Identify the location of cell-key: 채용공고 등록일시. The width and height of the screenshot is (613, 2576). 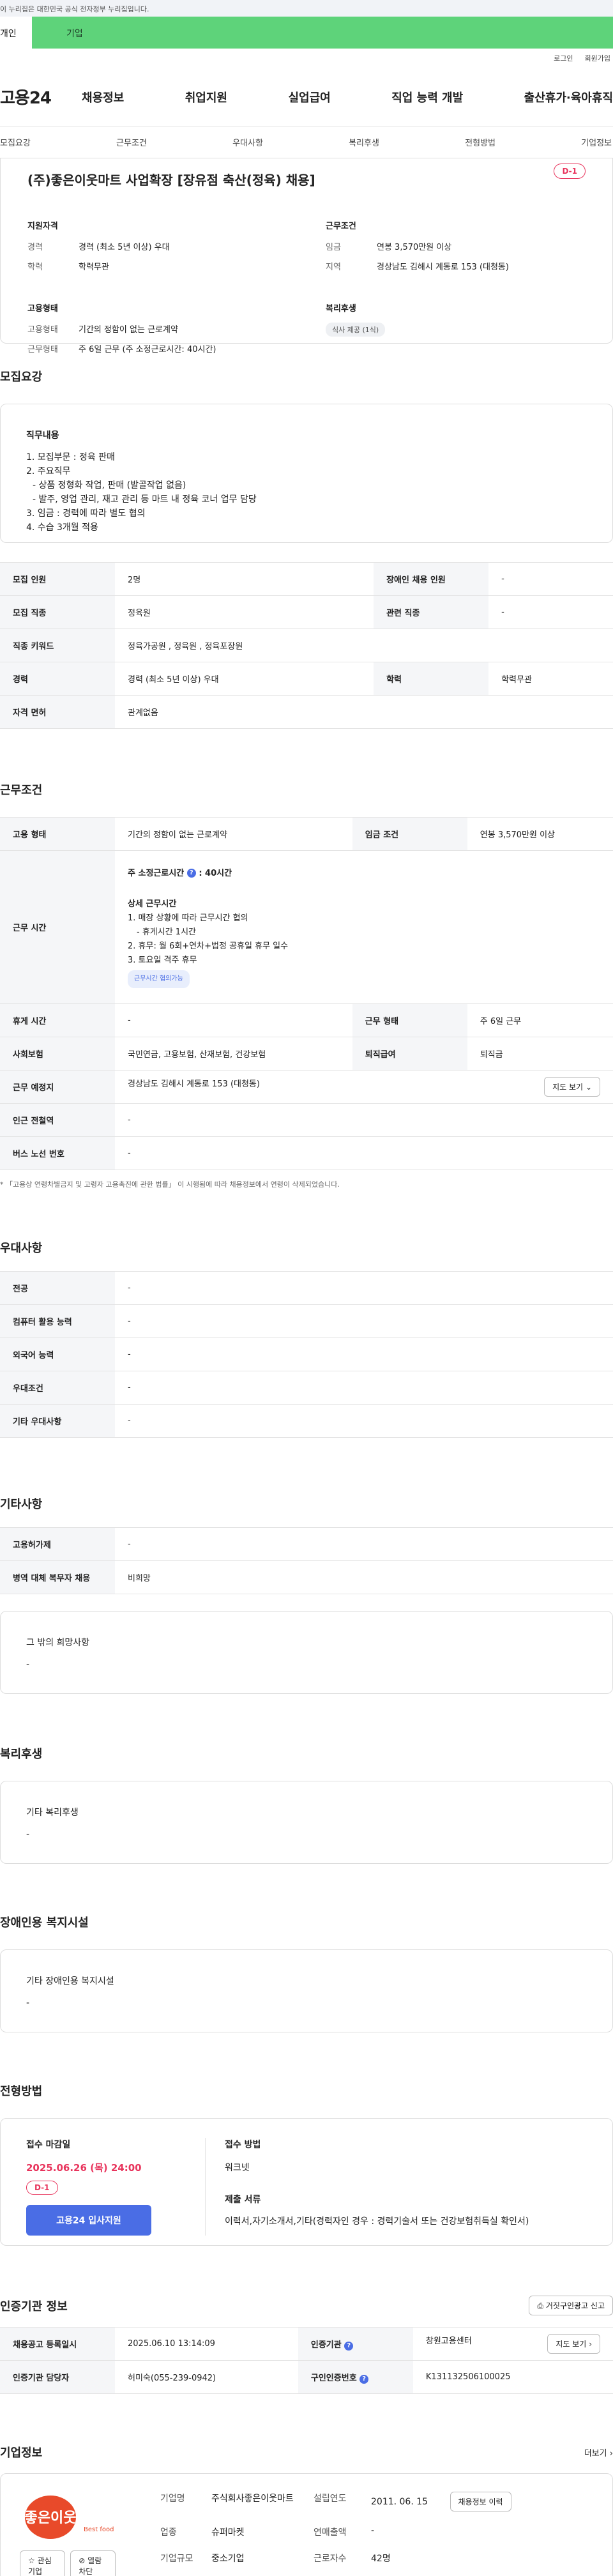
(57, 2344).